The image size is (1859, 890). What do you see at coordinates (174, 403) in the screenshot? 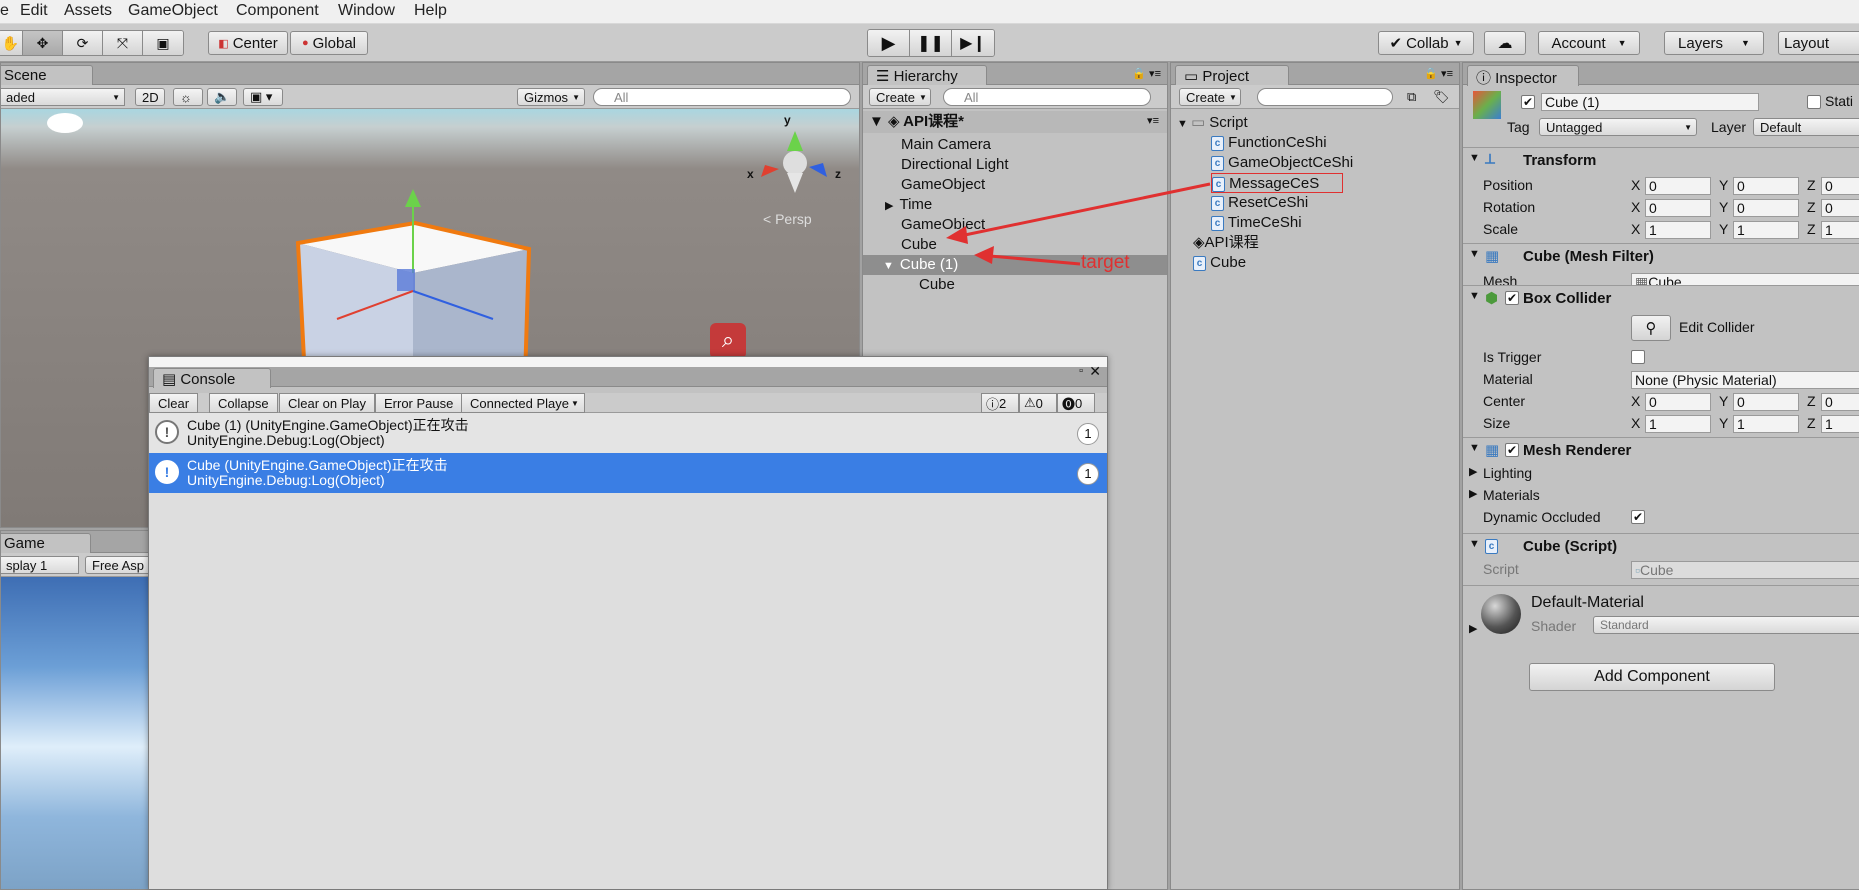
I see `clear-button: Clear` at bounding box center [174, 403].